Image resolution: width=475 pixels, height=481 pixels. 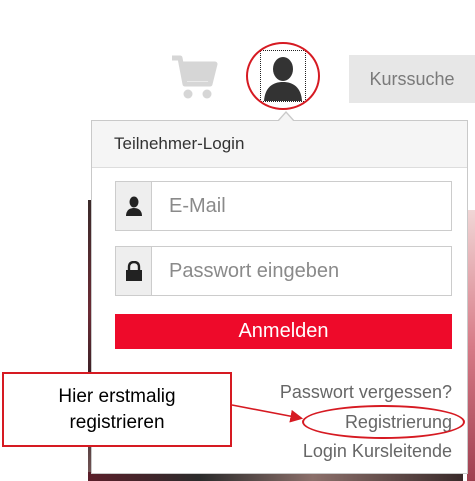 I want to click on callout-line-1: Hier erstmalig, so click(x=117, y=396).